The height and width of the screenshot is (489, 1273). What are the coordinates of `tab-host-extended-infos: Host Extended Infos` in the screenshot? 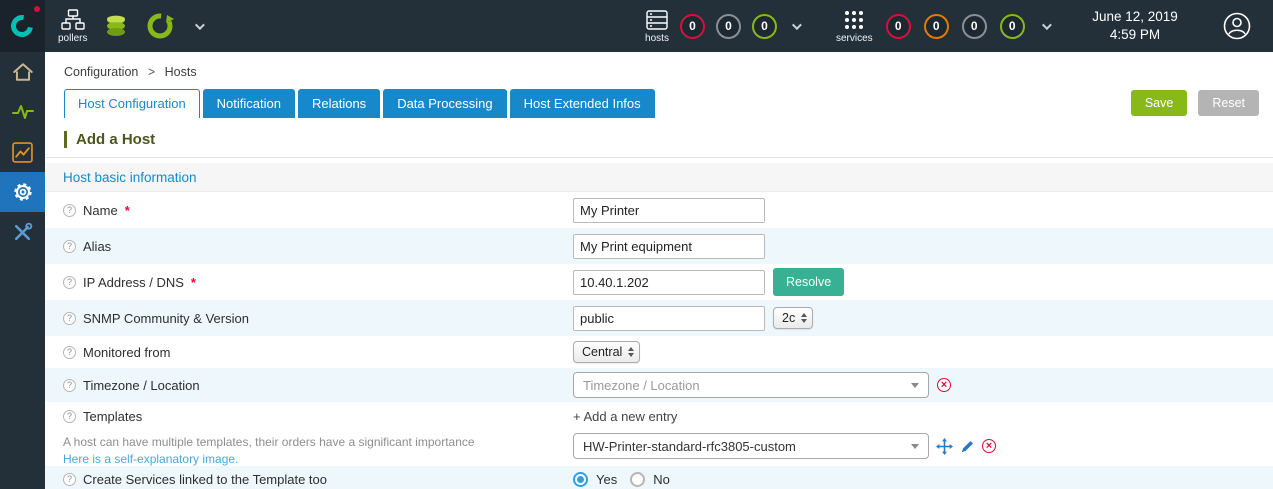 It's located at (582, 103).